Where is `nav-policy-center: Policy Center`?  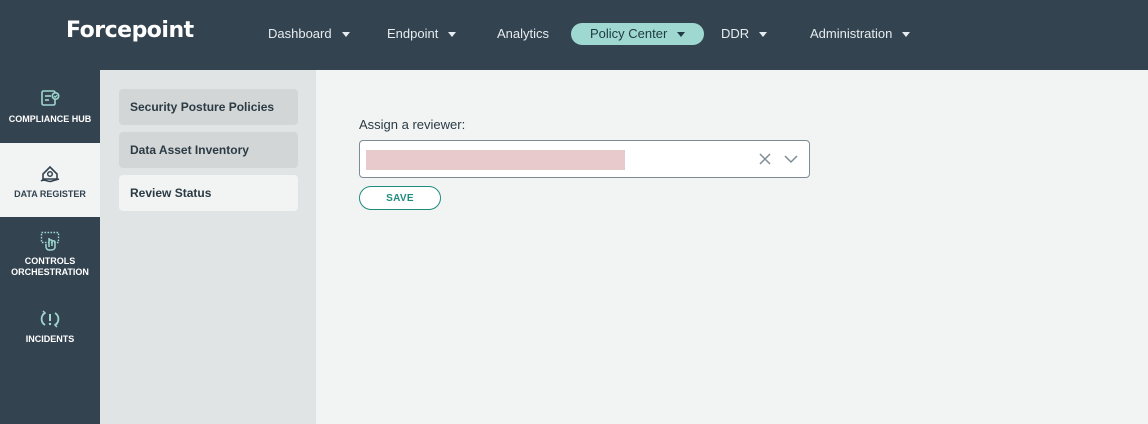 nav-policy-center: Policy Center is located at coordinates (638, 34).